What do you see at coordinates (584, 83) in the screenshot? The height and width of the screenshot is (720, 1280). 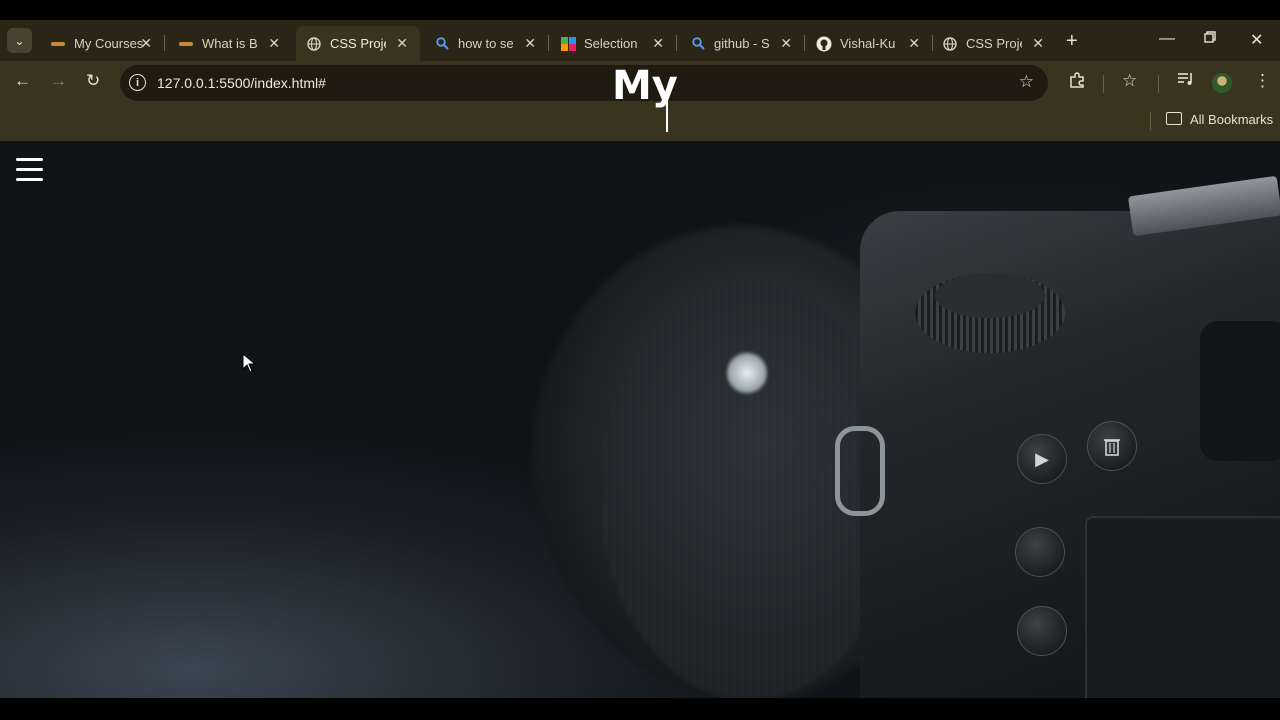 I see `address-bar: i 127.0.0.1:5500/index.html# ☆` at bounding box center [584, 83].